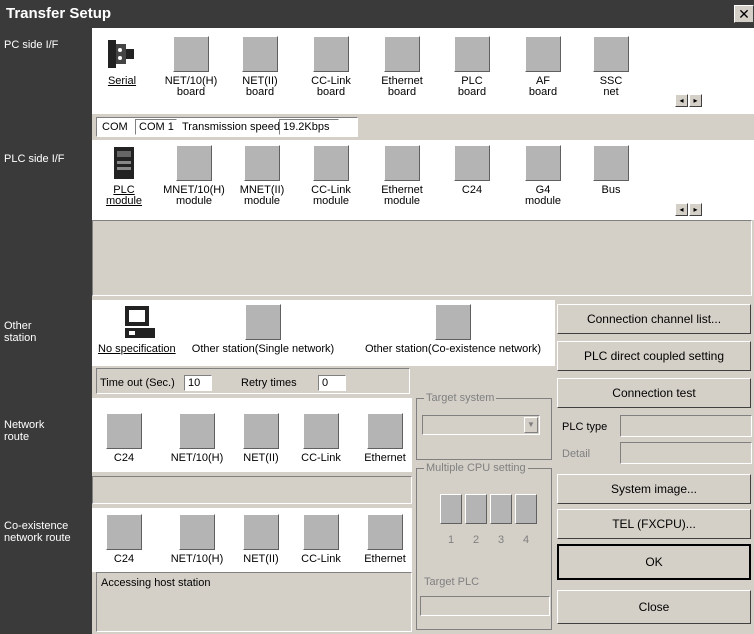 The width and height of the screenshot is (754, 634). Describe the element at coordinates (385, 539) in the screenshot. I see `coexist-ethernet: Ethernet` at that location.